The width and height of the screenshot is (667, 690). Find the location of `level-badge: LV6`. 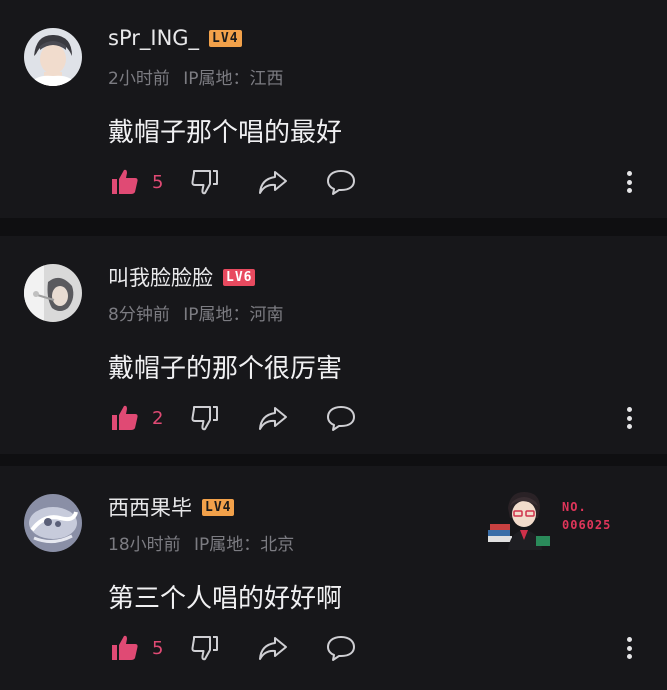

level-badge: LV6 is located at coordinates (239, 277).